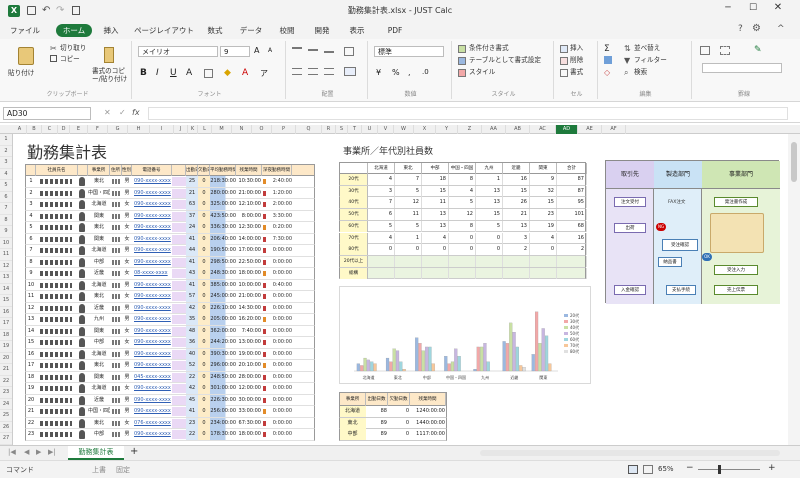 Image resolution: width=800 pixels, height=478 pixels. What do you see at coordinates (489, 48) in the screenshot?
I see `conditional-format-button: 条件付き書式` at bounding box center [489, 48].